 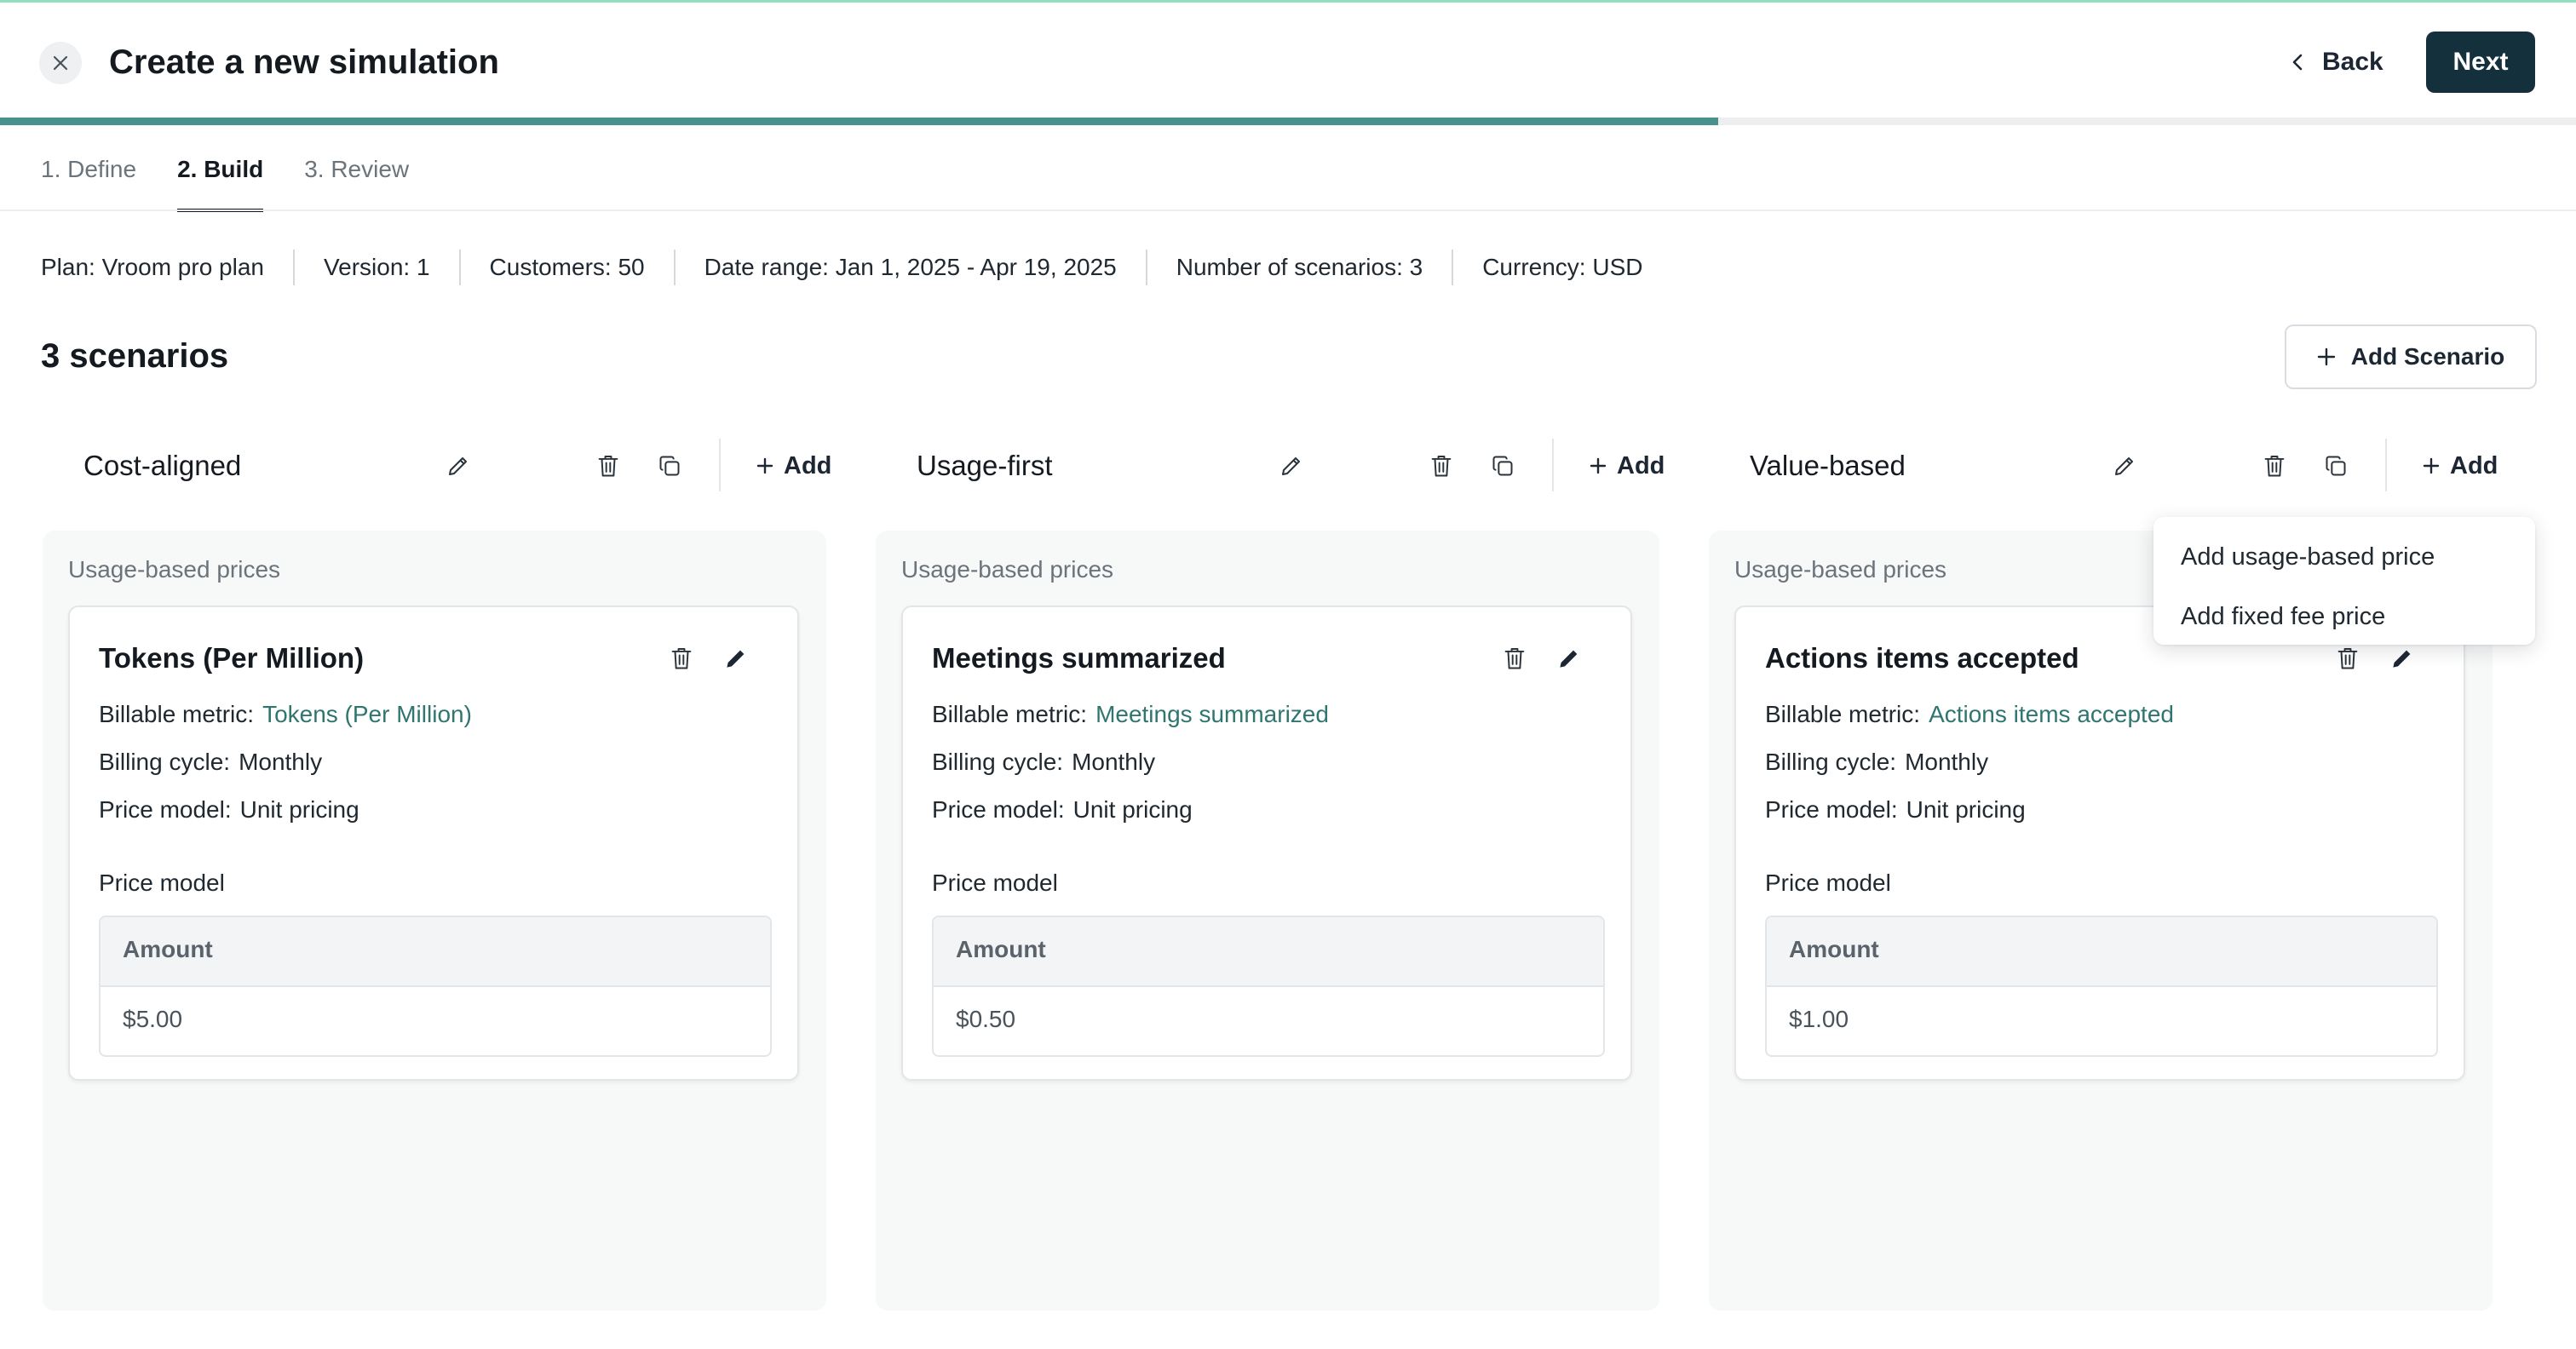 I want to click on next-button: Next, so click(x=2481, y=62).